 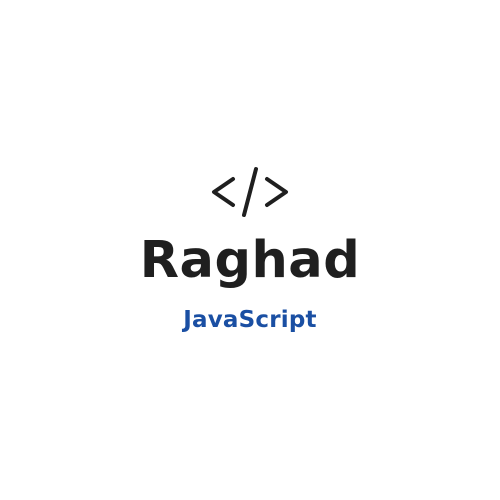 I want to click on code-brackets-icon, so click(x=250, y=192).